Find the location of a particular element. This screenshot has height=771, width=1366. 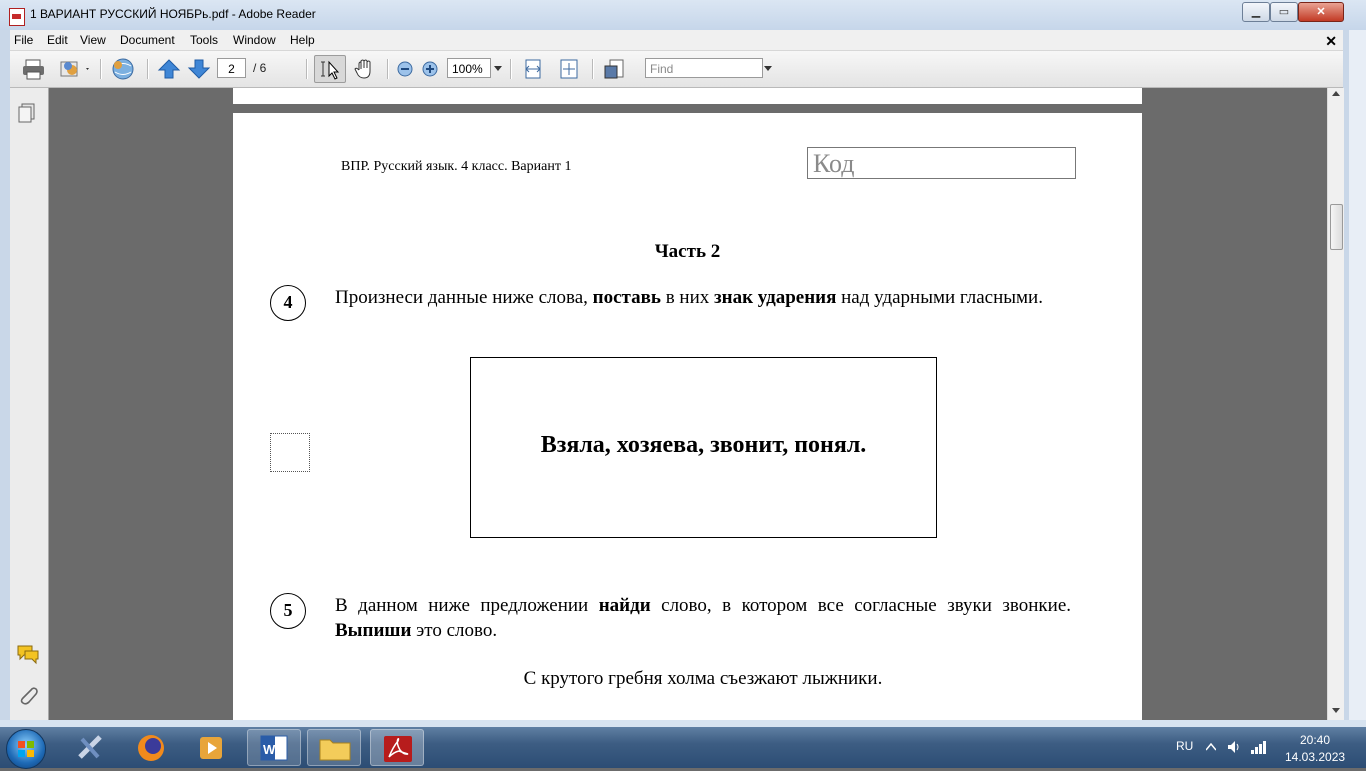

close-button: ✕ is located at coordinates (1321, 12).